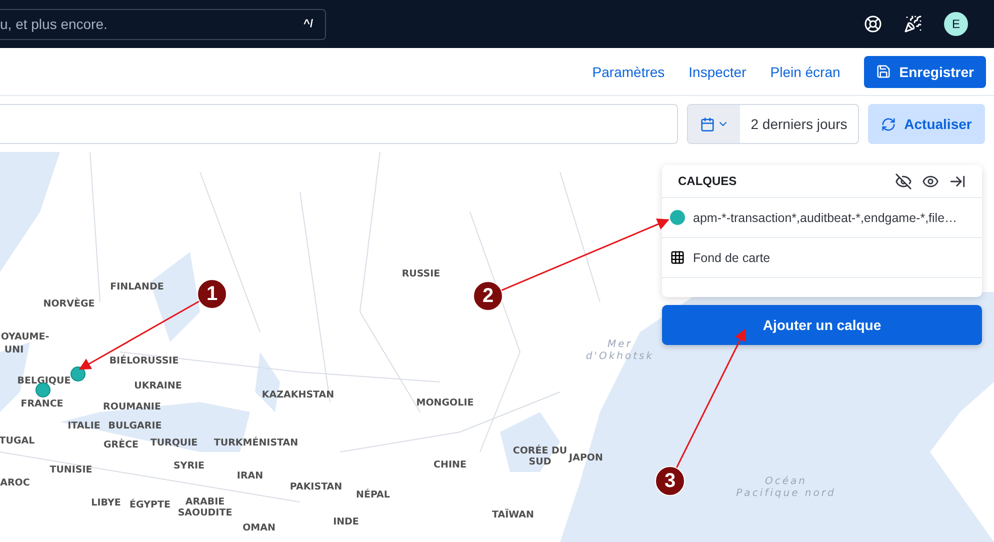  I want to click on shortcut-hint: ^/, so click(308, 24).